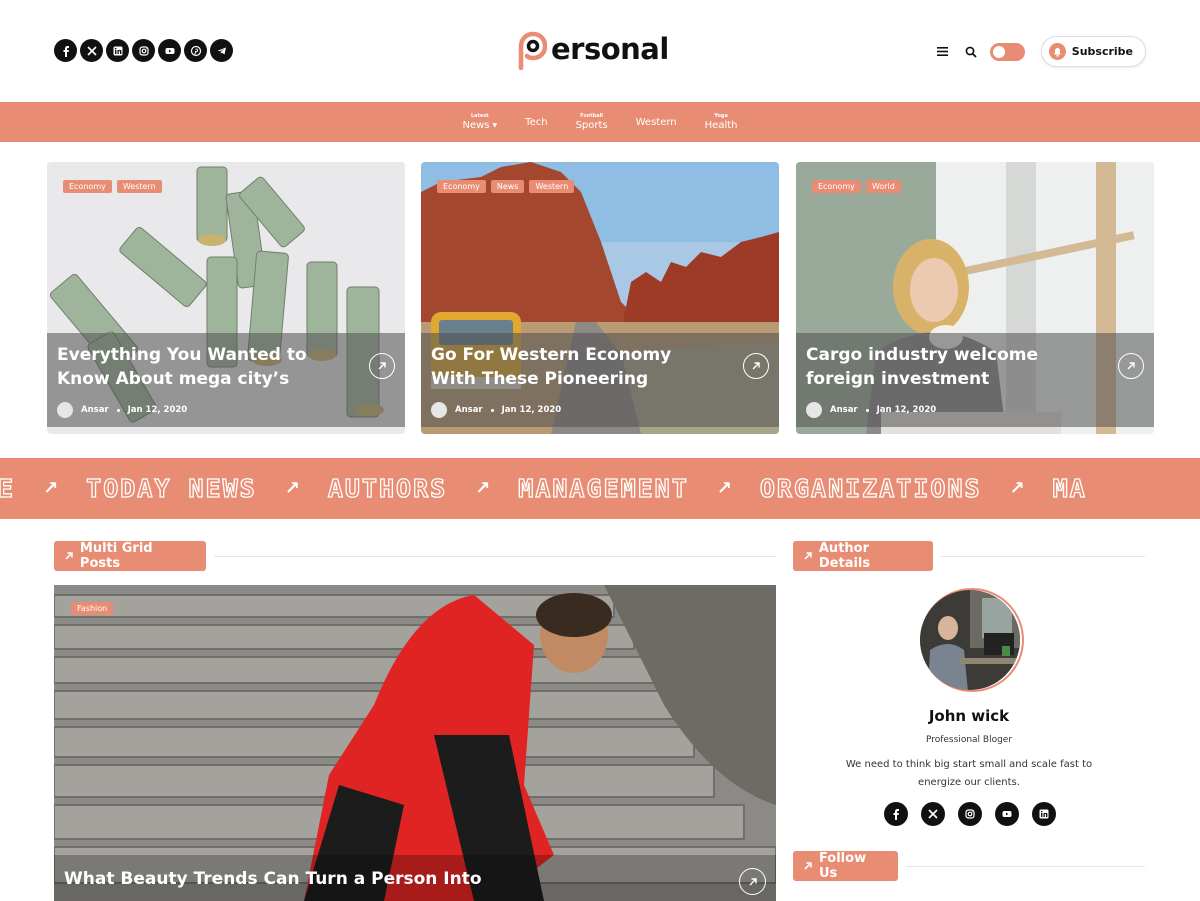  I want to click on section-title-text: Follow Us, so click(842, 866).